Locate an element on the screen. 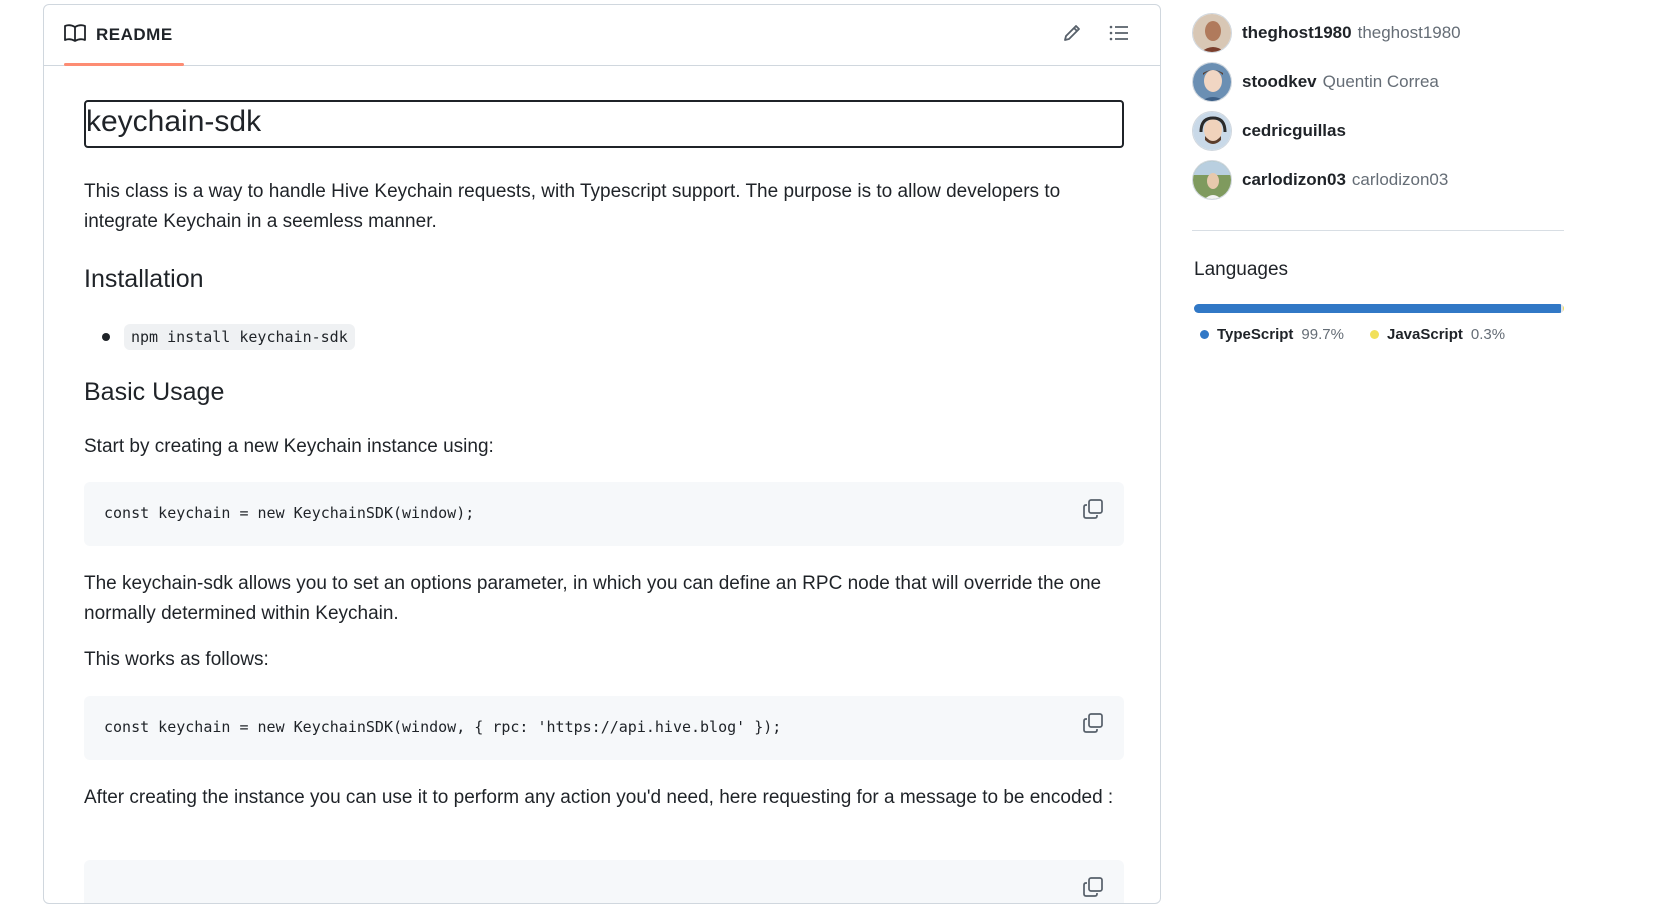  contributor-row: carlodizon03 carlodizon03 is located at coordinates (1320, 180).